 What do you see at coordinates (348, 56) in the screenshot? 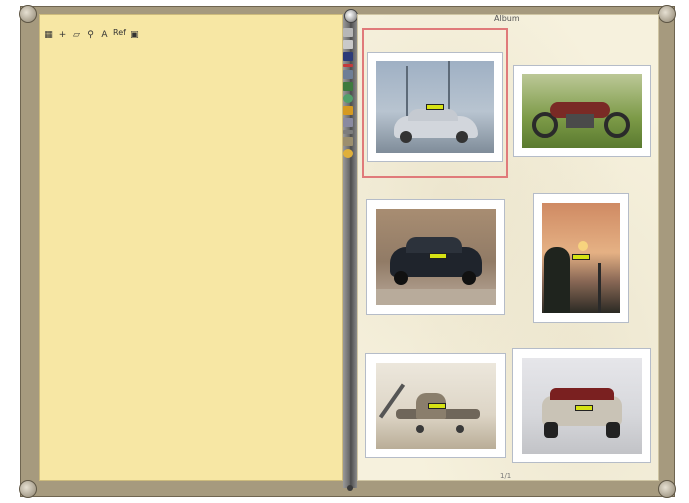
I see `save-icon` at bounding box center [348, 56].